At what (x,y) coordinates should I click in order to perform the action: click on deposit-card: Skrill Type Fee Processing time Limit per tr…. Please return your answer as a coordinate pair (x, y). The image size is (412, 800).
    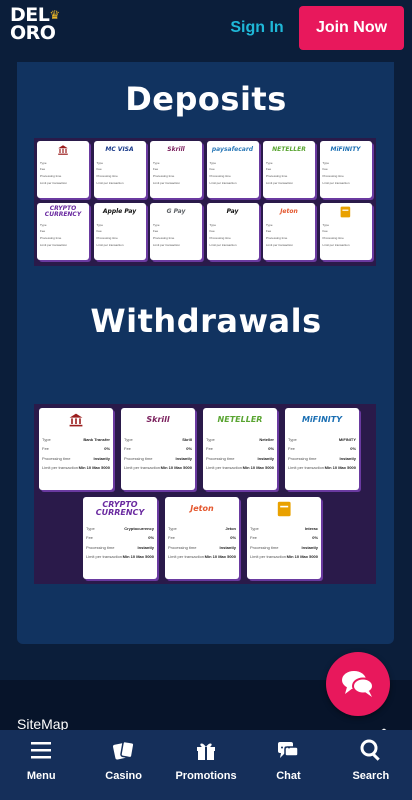
    Looking at the image, I should click on (176, 169).